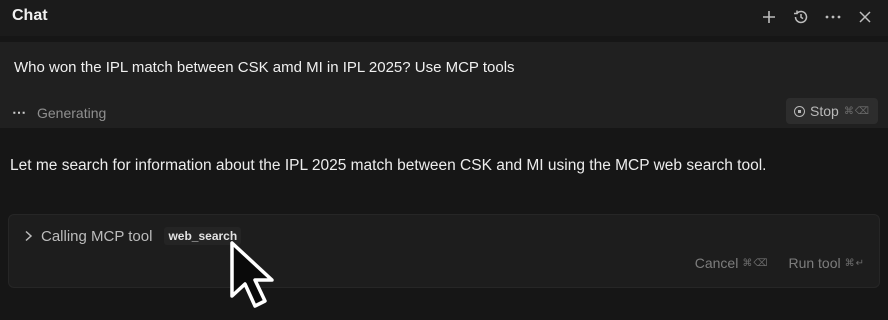  I want to click on stop-label: Stop, so click(824, 111).